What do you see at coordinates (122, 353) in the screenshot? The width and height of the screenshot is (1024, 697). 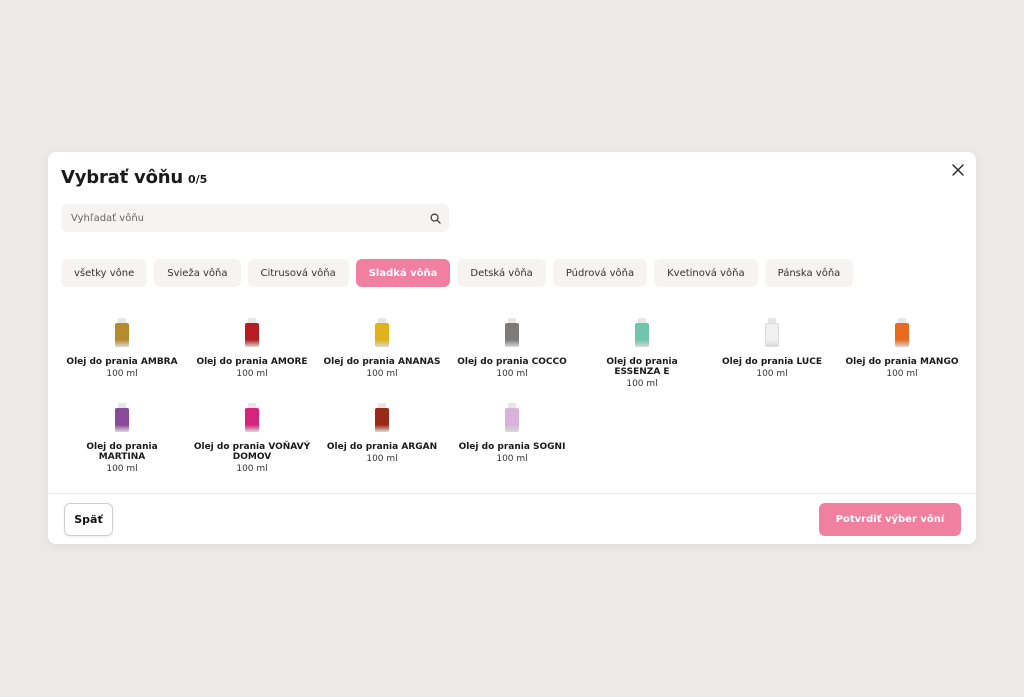 I see `product-card: Olej do prania AMBRA 100 ml` at bounding box center [122, 353].